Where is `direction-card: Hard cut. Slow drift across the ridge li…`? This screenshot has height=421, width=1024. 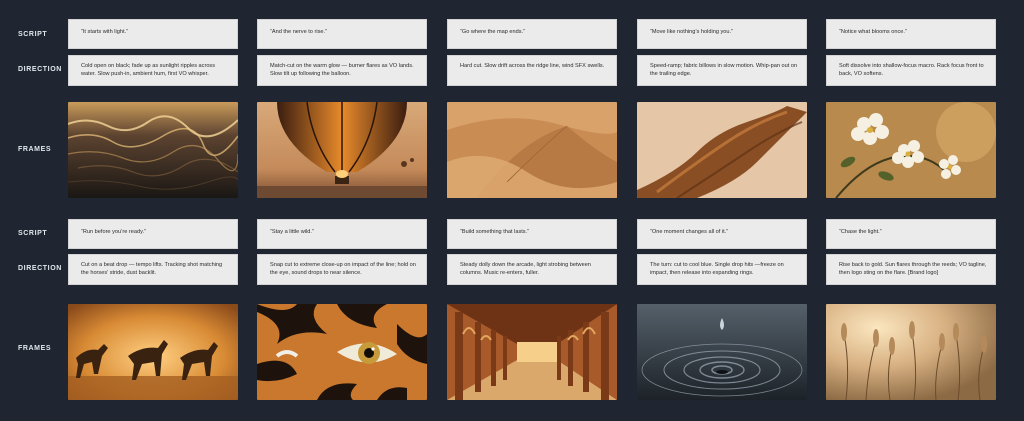
direction-card: Hard cut. Slow drift across the ridge li… is located at coordinates (532, 70).